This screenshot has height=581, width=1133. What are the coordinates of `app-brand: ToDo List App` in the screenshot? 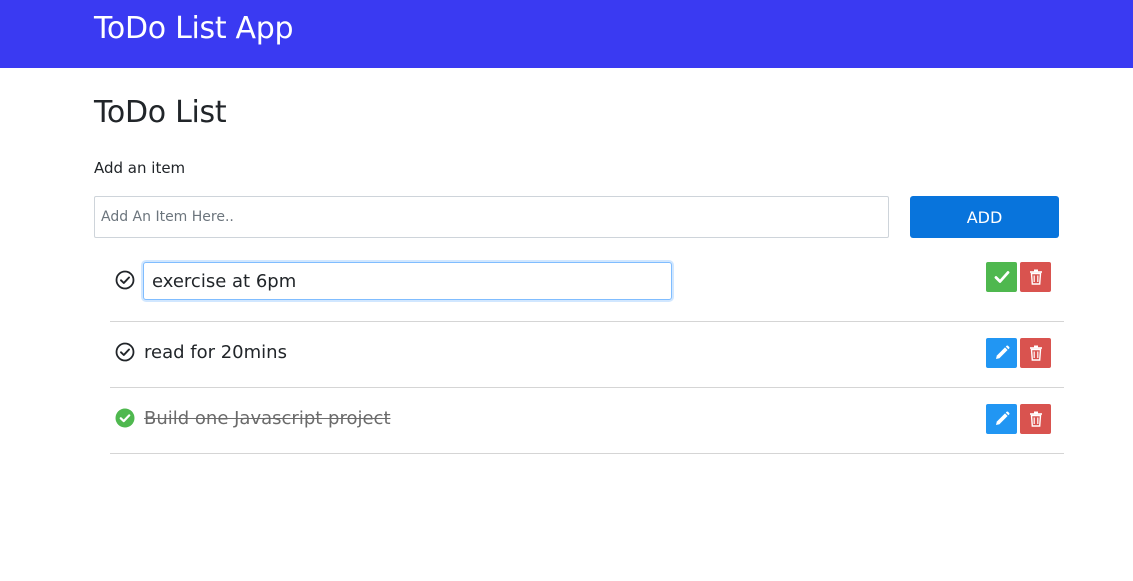 It's located at (194, 29).